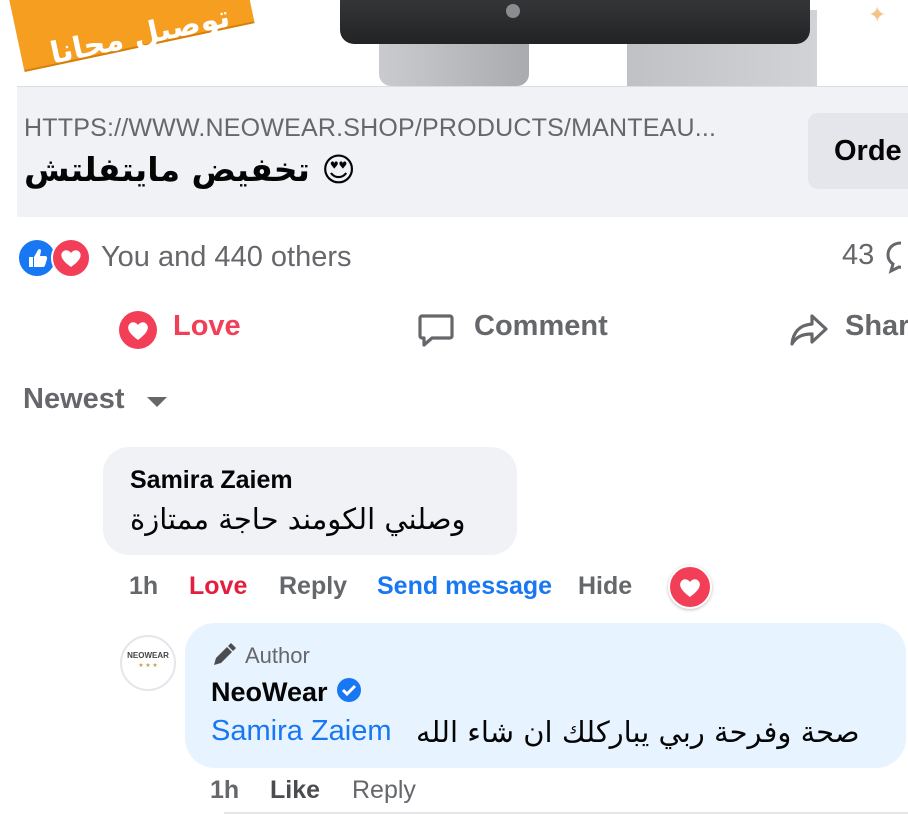 The image size is (908, 815). I want to click on reply-author: NeoWear, so click(269, 692).